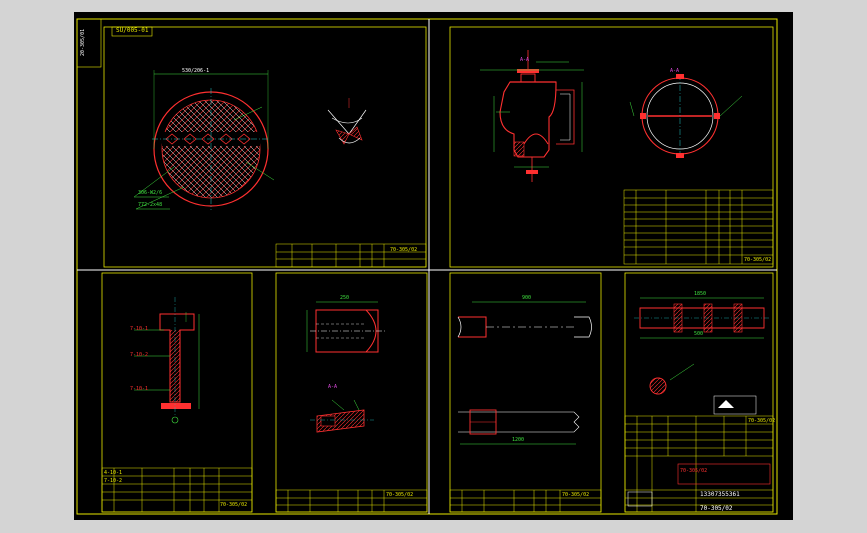  Describe the element at coordinates (139, 329) in the screenshot. I see `part-label-1: 7-10-1` at that location.